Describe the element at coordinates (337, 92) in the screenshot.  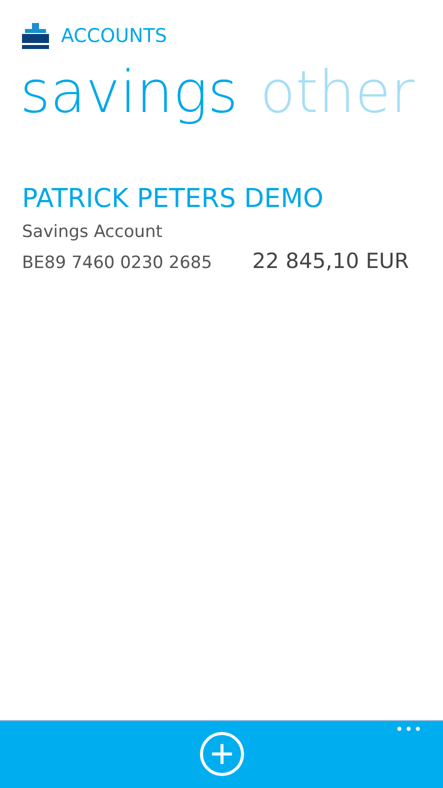
I see `pivot-tab: other` at that location.